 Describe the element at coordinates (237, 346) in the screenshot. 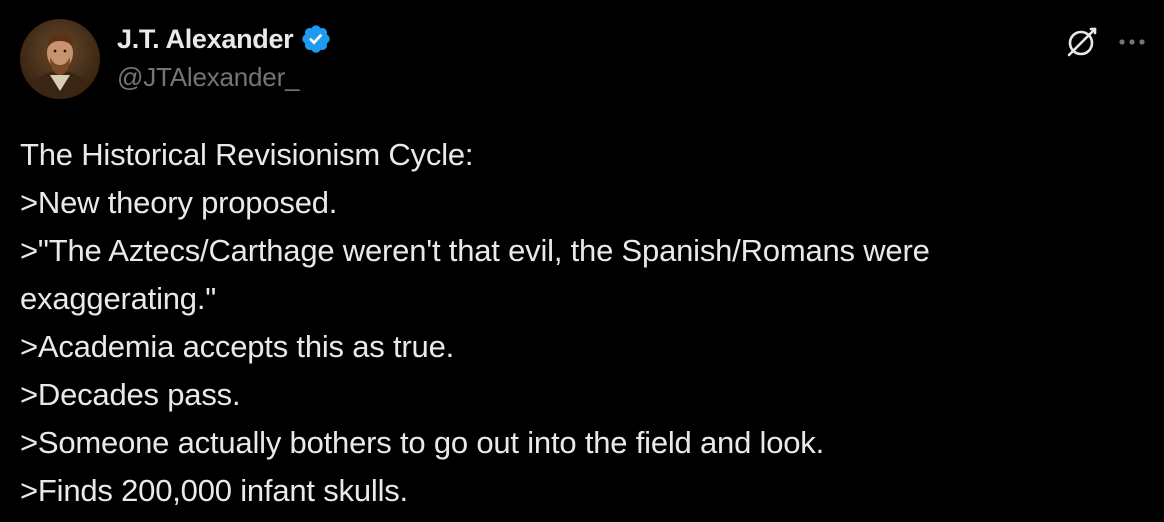

I see `tweet-line: >Academia accepts this as true.` at that location.